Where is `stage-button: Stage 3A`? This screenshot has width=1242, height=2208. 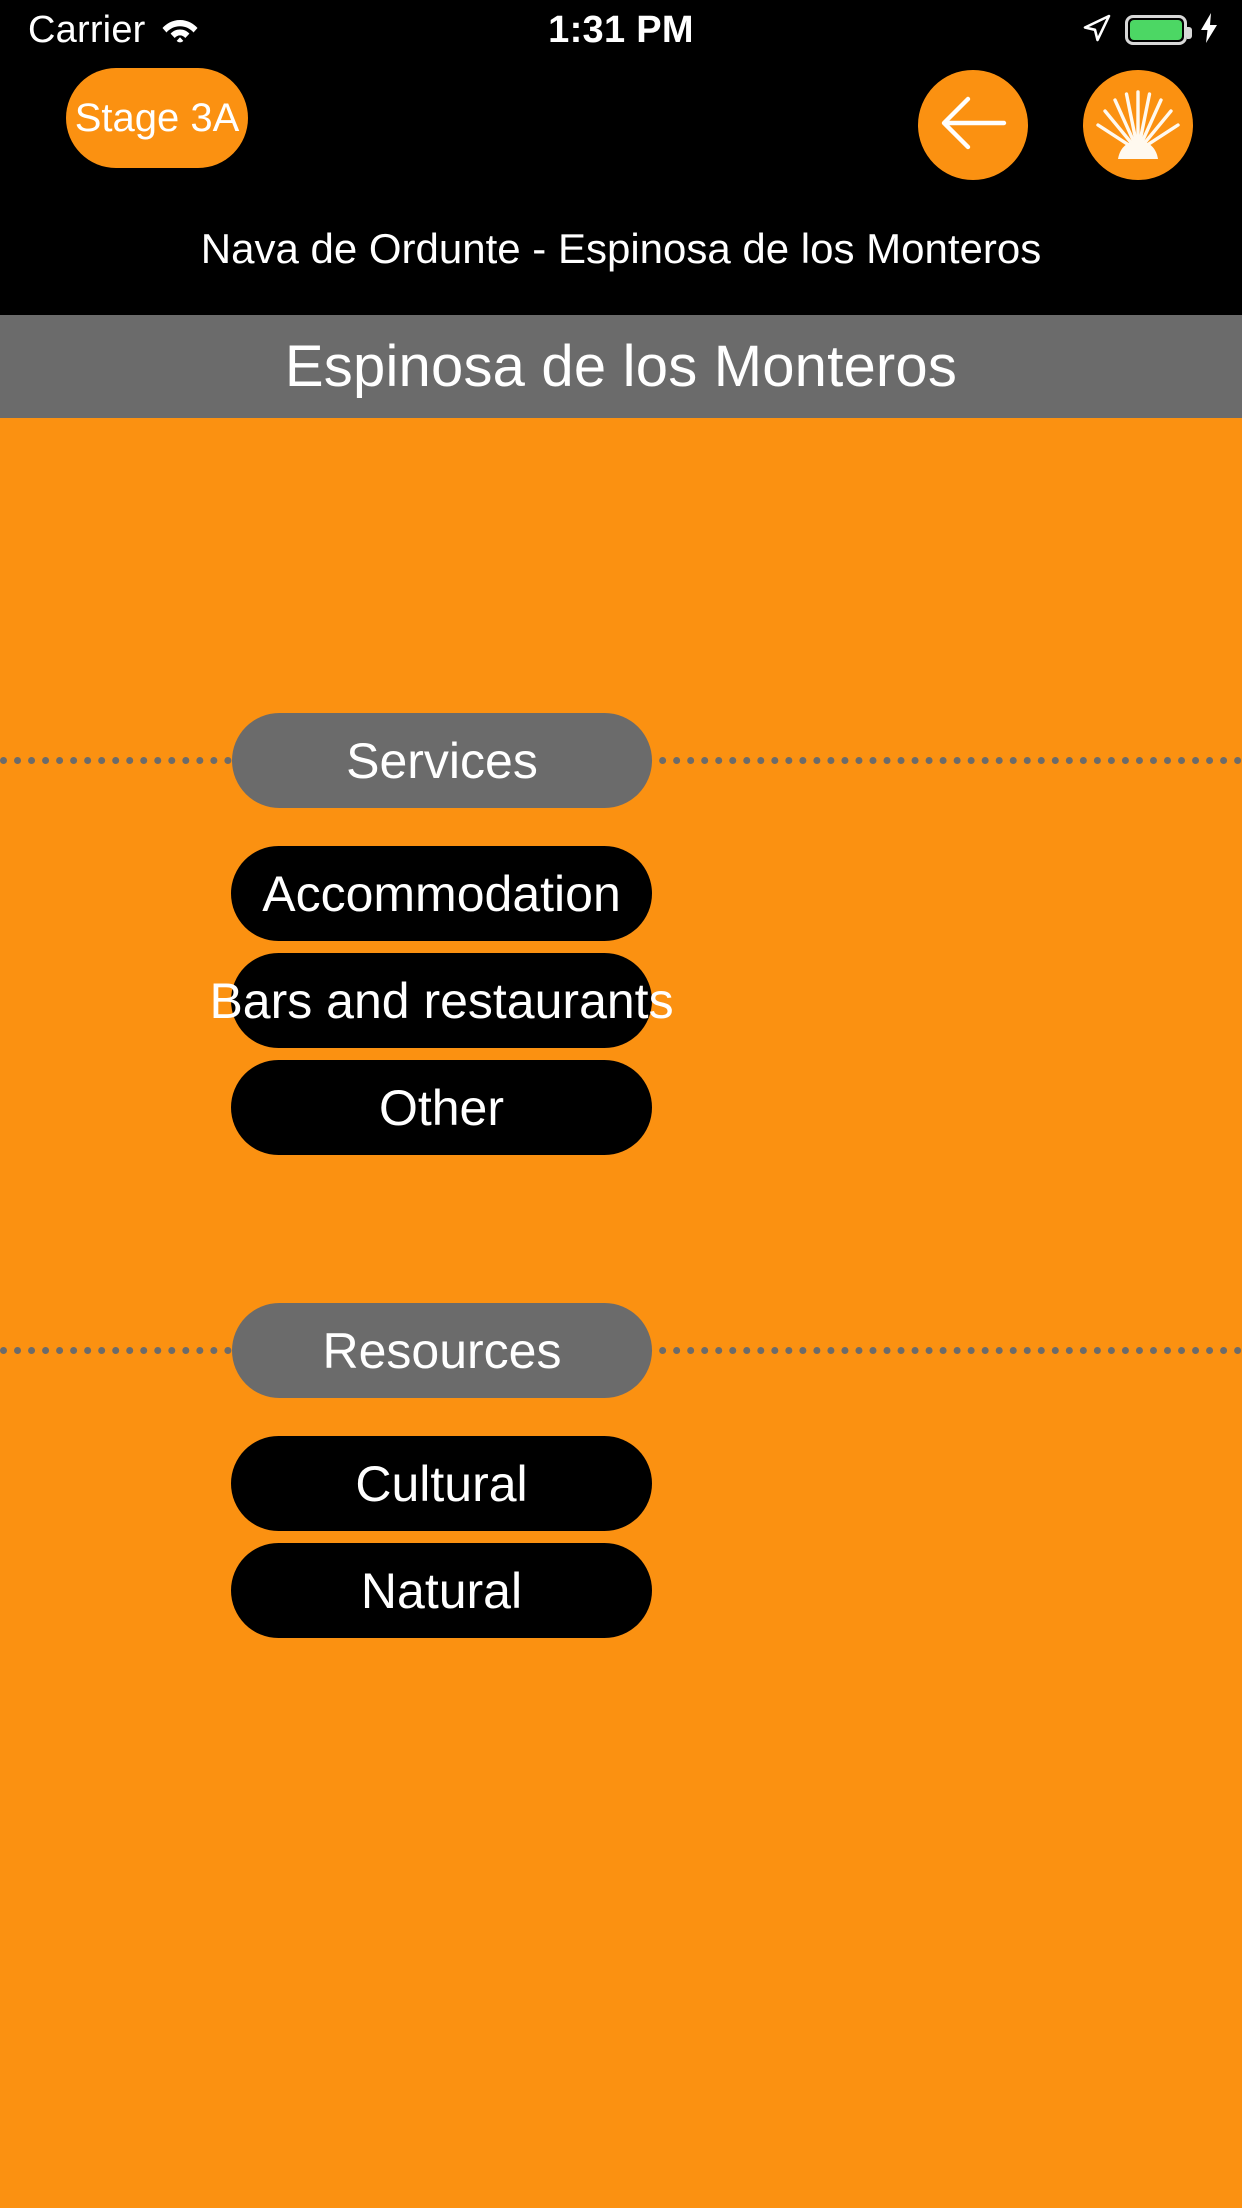
stage-button: Stage 3A is located at coordinates (157, 118).